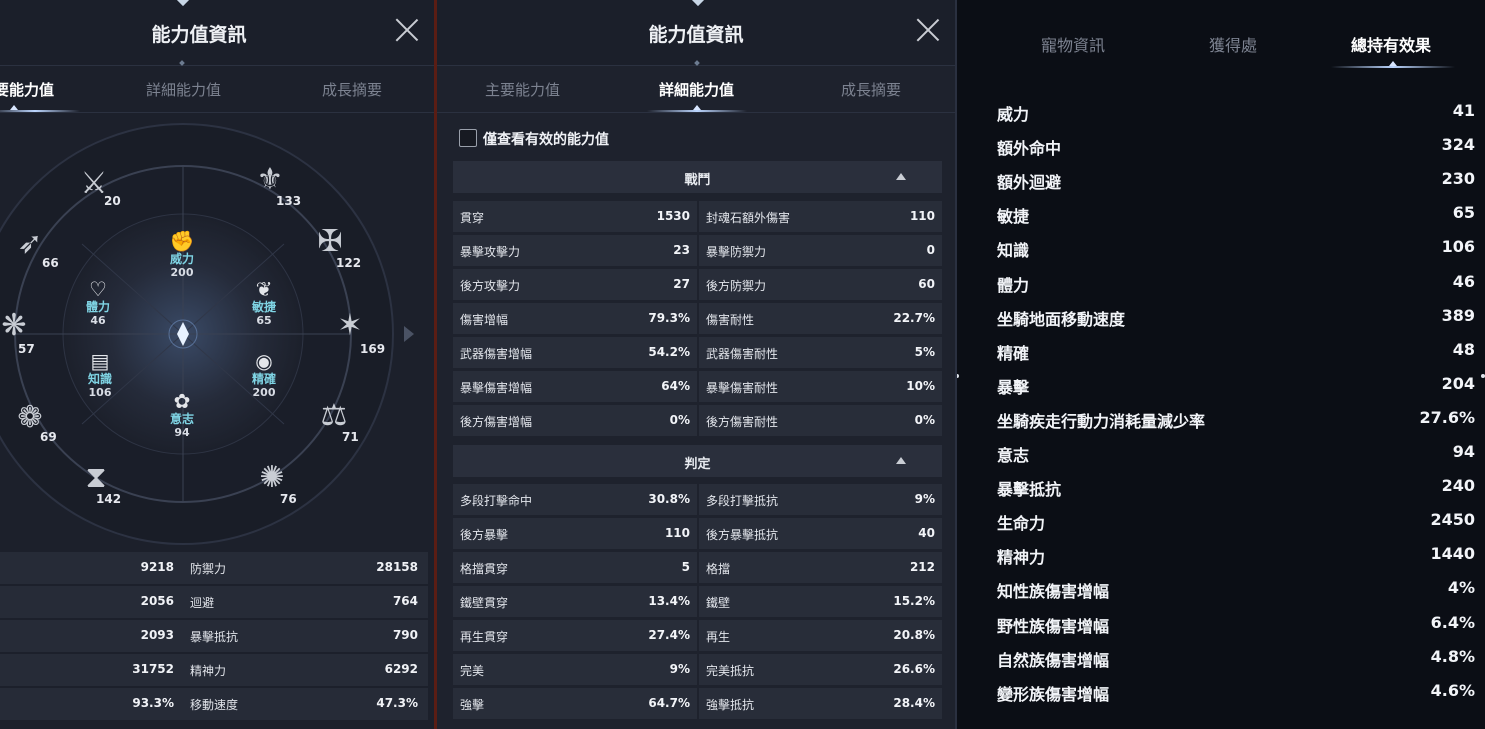 This screenshot has width=1485, height=729. Describe the element at coordinates (1452, 622) in the screenshot. I see `effect-value: 6.4%` at that location.